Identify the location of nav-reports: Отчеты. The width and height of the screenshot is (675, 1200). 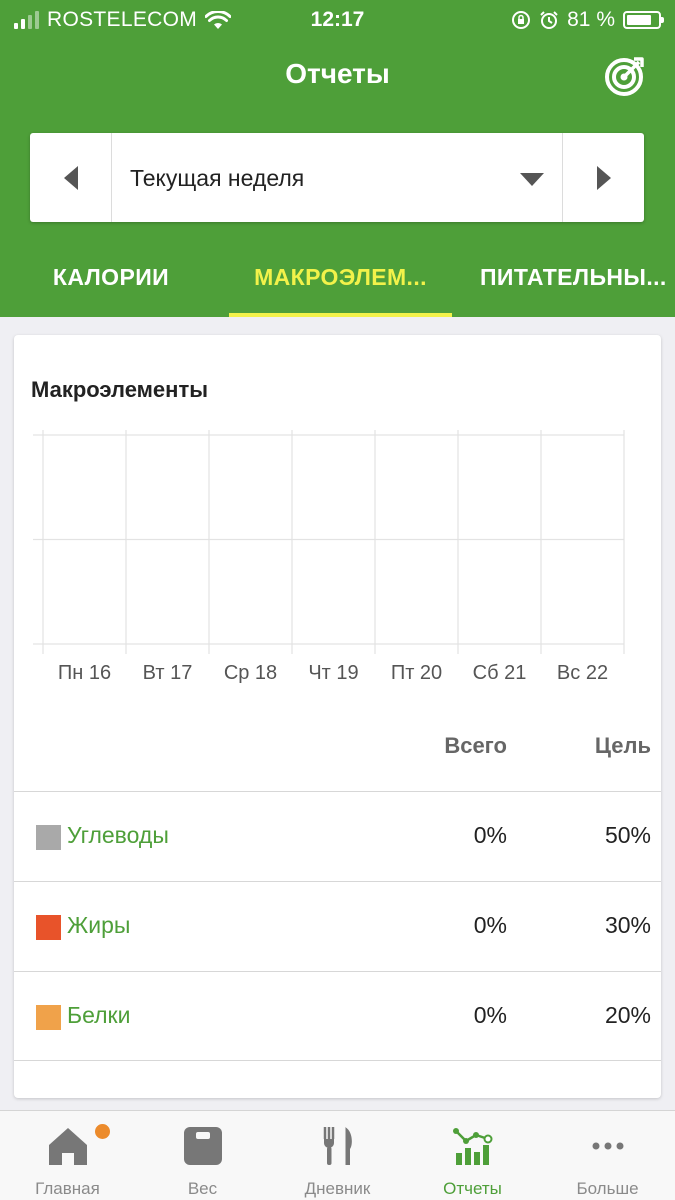
(472, 1155).